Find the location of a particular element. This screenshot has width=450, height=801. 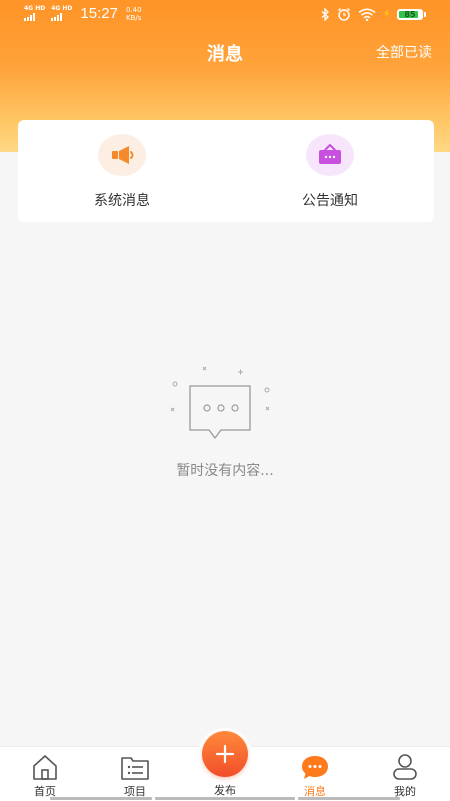

status-bar: 4G HD 4G HD 15:27 0.40 KB/s ⚡ 85 is located at coordinates (225, 15).